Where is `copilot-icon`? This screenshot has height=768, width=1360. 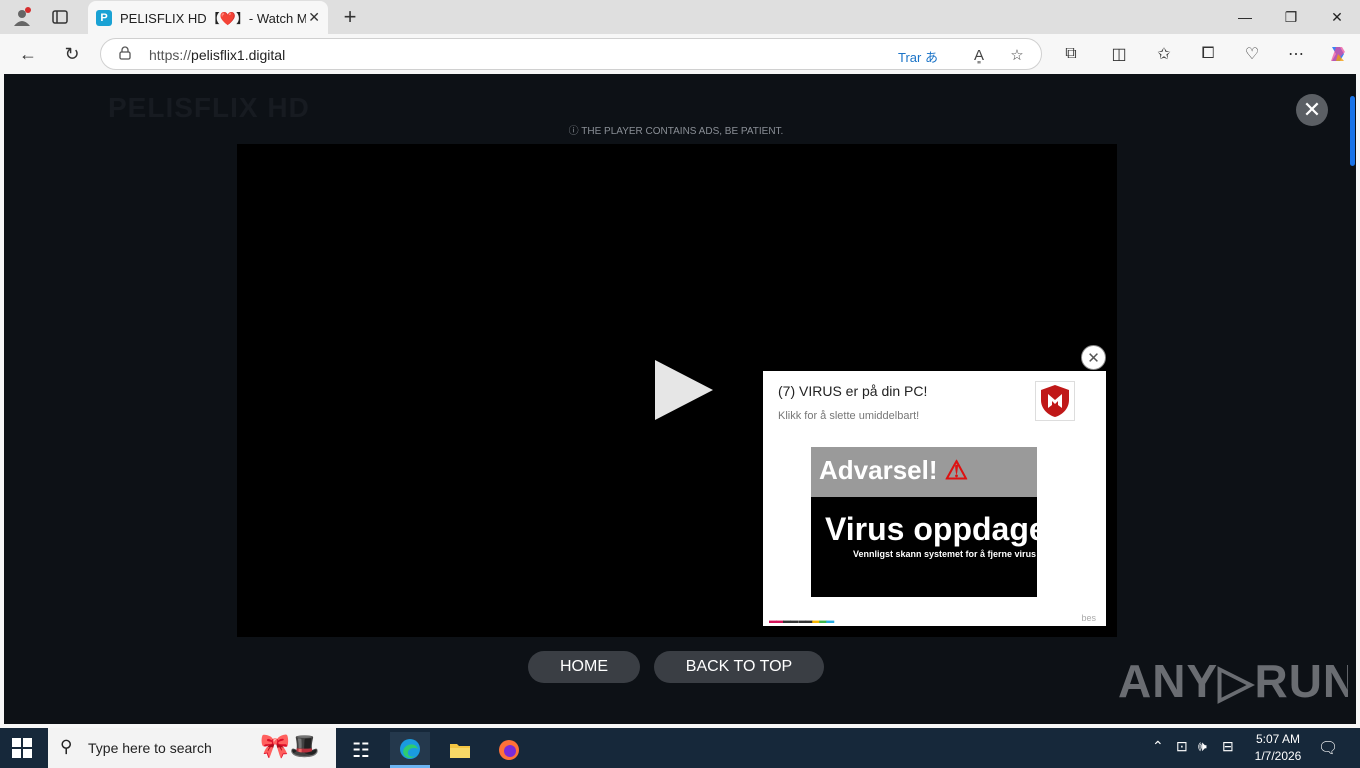 copilot-icon is located at coordinates (1338, 54).